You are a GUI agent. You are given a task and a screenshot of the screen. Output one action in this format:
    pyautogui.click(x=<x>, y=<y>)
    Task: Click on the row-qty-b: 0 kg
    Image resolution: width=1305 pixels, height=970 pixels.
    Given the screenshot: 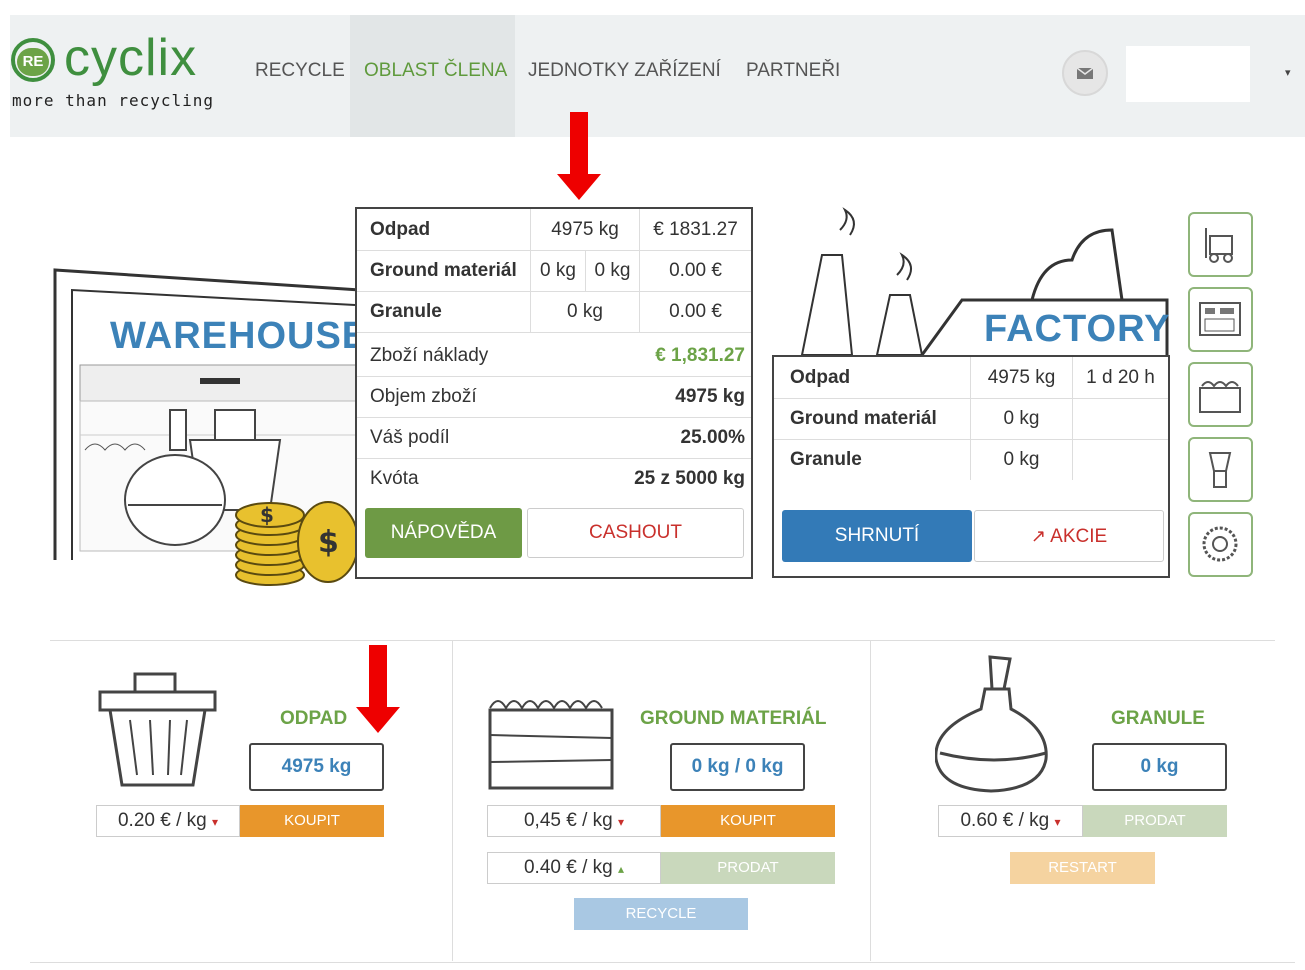 What is the action you would take?
    pyautogui.click(x=612, y=270)
    